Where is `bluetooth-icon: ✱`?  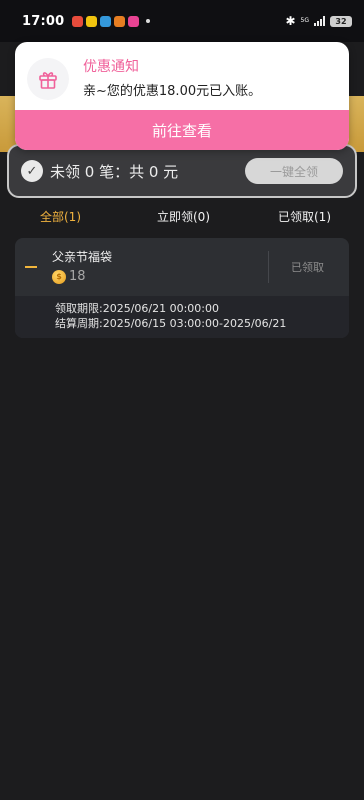
bluetooth-icon: ✱ is located at coordinates (290, 21).